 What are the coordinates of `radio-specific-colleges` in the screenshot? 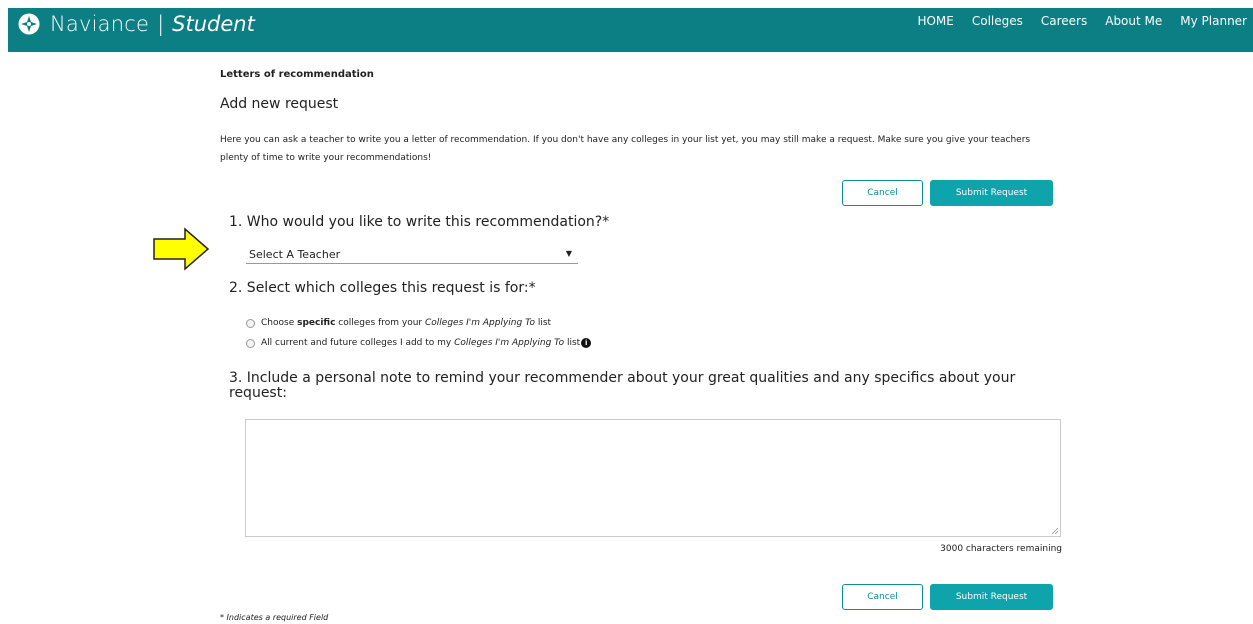 It's located at (250, 323).